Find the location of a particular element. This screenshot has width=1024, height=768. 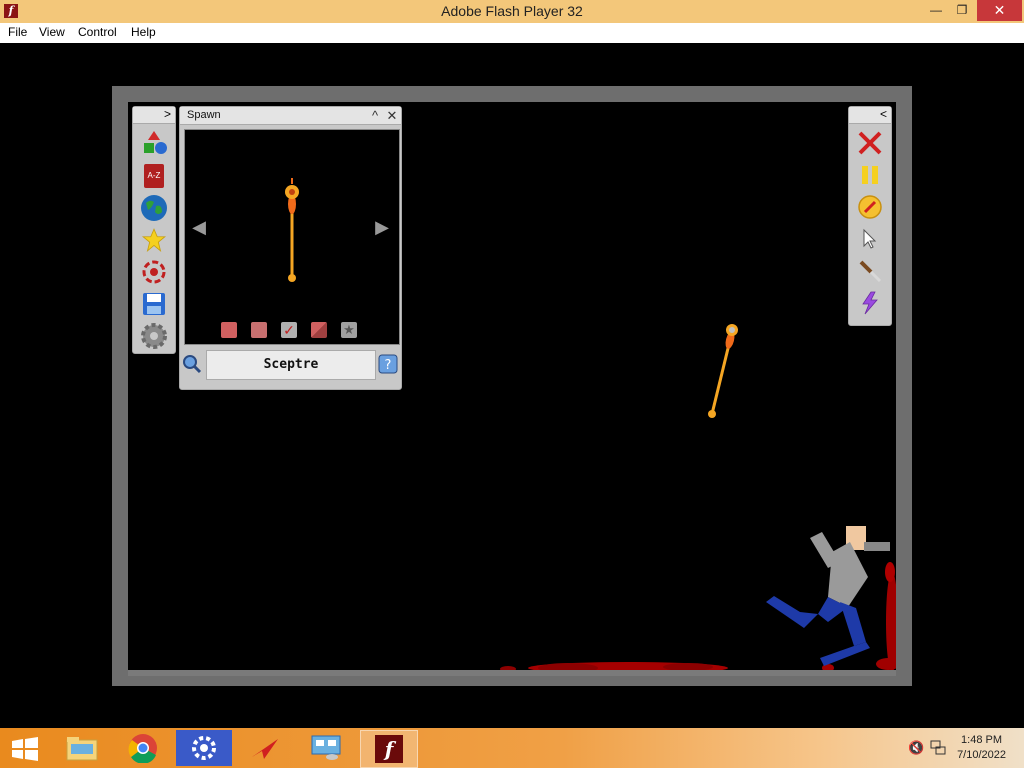

help-icon: ? is located at coordinates (388, 364).